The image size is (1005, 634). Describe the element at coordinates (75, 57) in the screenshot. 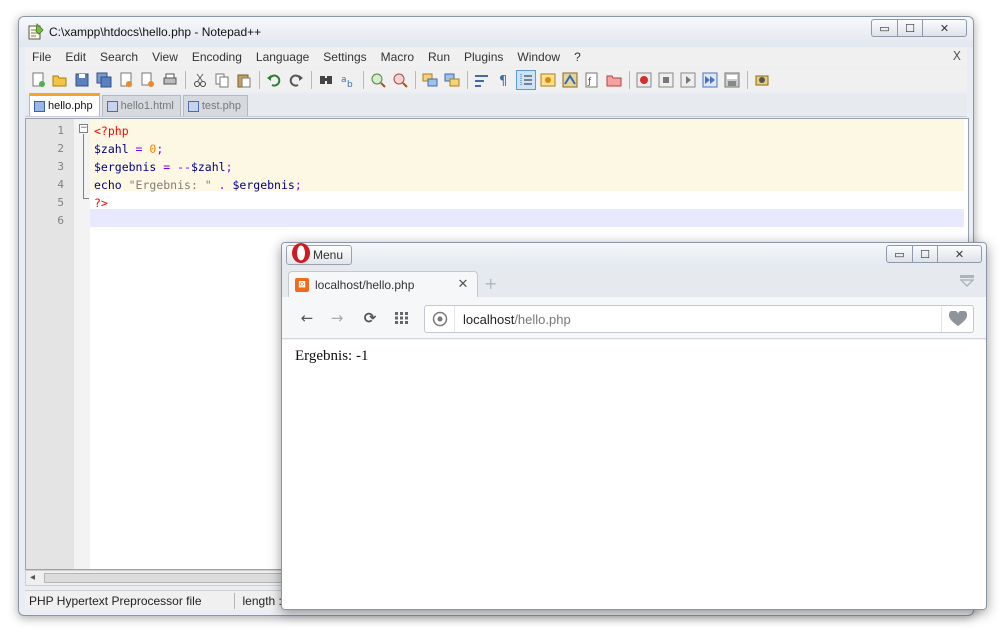

I see `menu-edit: Edit` at that location.